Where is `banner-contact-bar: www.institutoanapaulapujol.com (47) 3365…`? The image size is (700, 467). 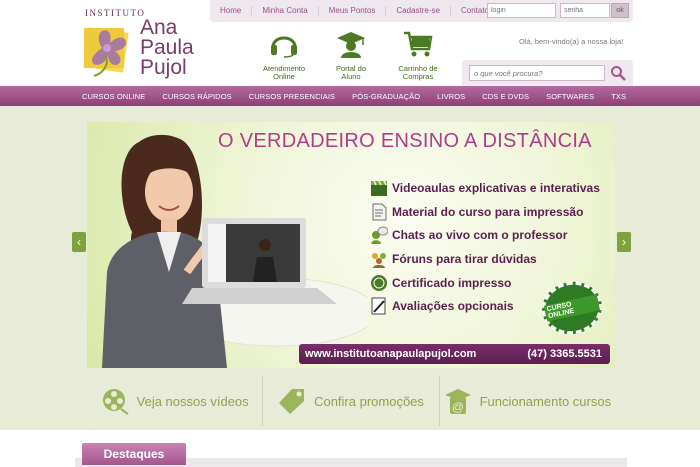
banner-contact-bar: www.institutoanapaulapujol.com (47) 3365… is located at coordinates (454, 354).